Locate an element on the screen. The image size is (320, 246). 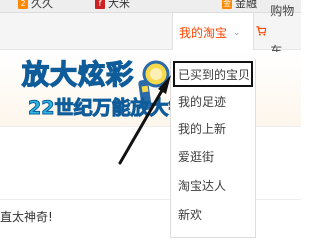
annotation-arrow is located at coordinates (144, 120).